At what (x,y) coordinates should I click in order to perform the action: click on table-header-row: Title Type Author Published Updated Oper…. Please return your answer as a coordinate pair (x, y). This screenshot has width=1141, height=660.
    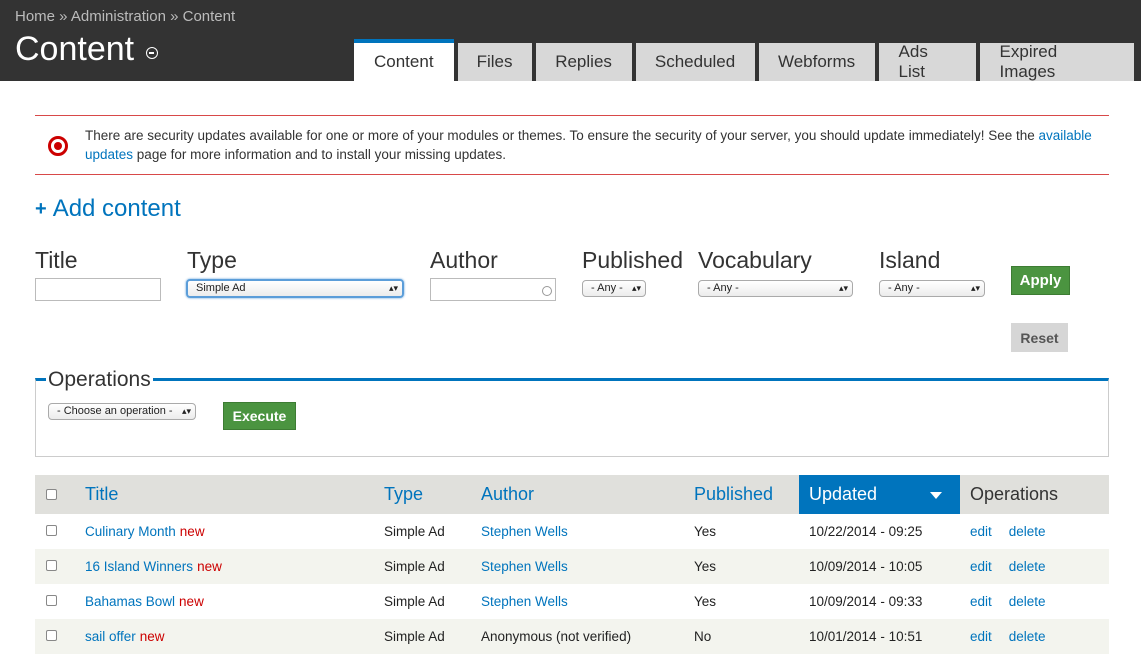
    Looking at the image, I should click on (572, 494).